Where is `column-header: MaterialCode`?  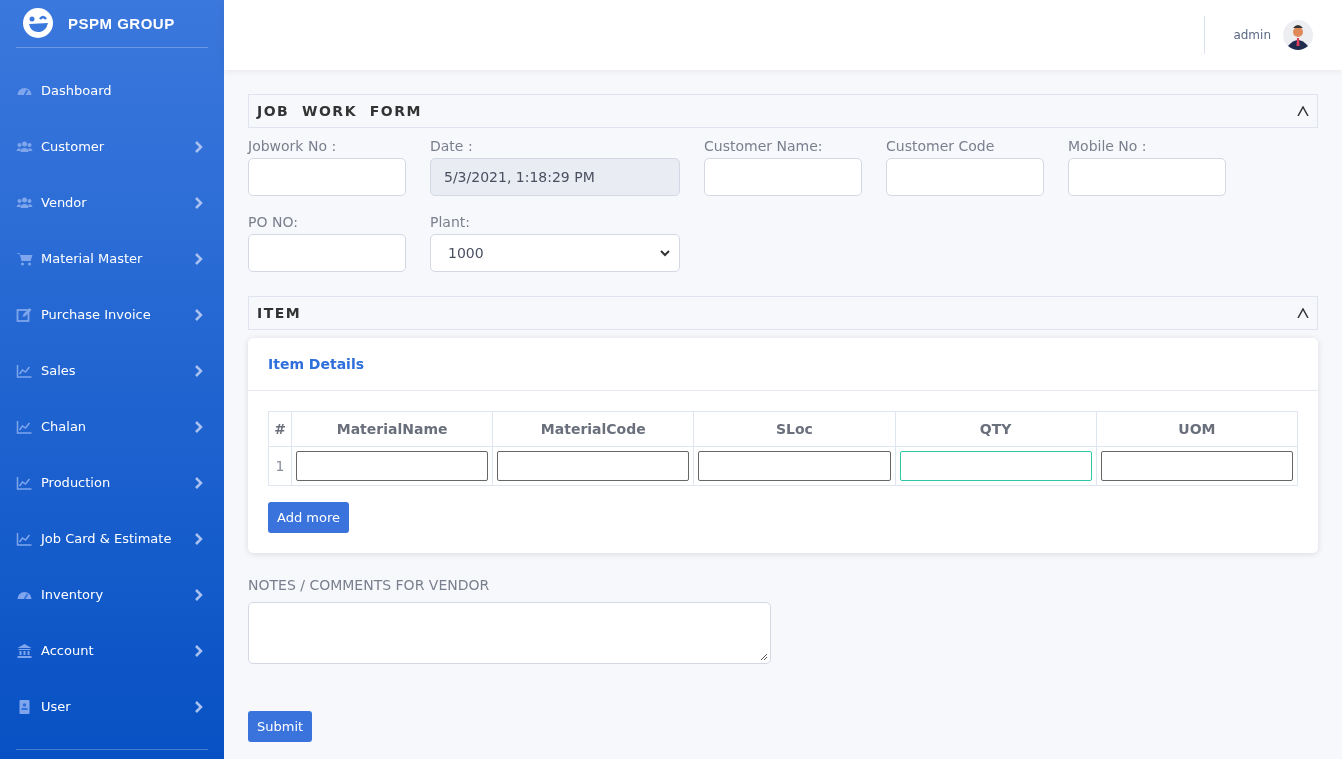 column-header: MaterialCode is located at coordinates (593, 429).